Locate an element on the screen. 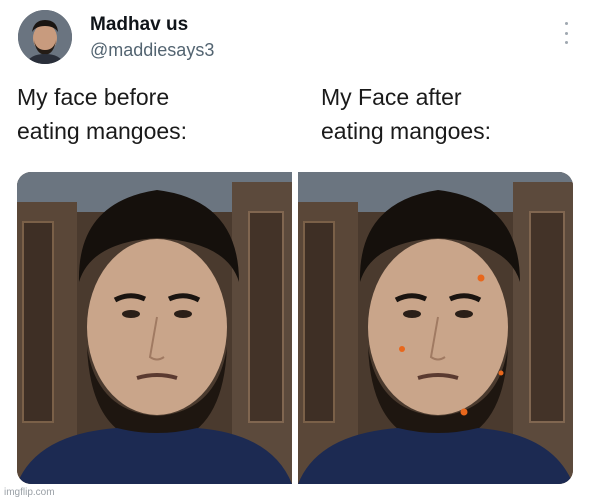 The width and height of the screenshot is (589, 500). avatar-image is located at coordinates (45, 37).